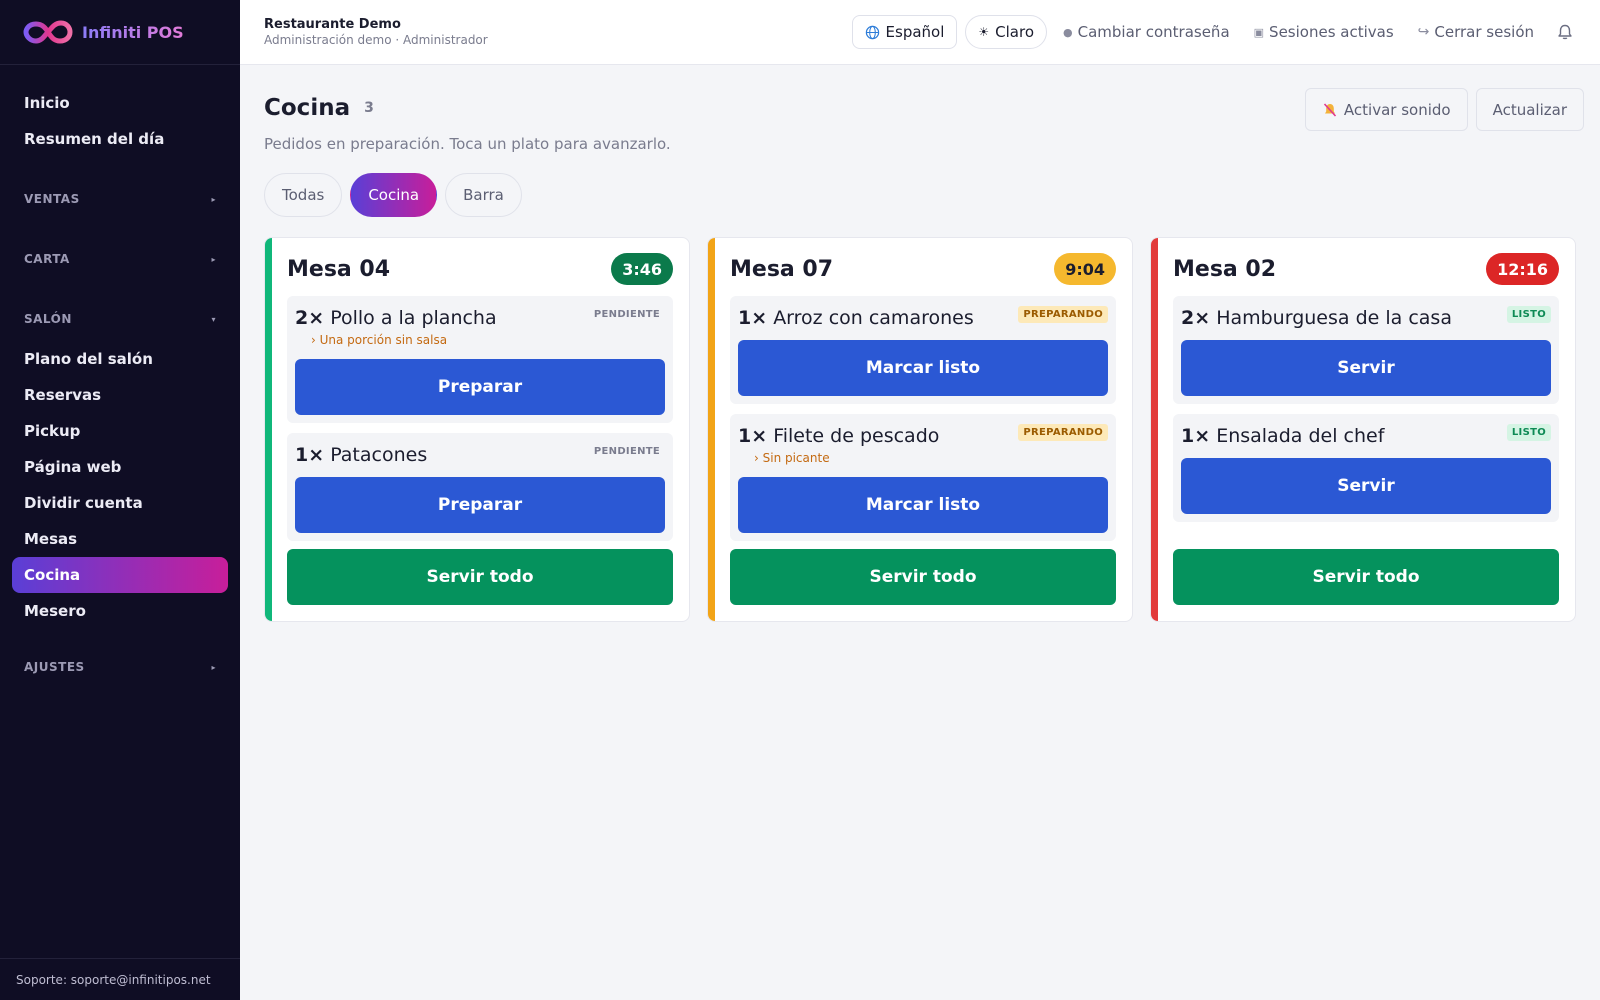 The width and height of the screenshot is (1600, 1000). What do you see at coordinates (120, 431) in the screenshot?
I see `sidebar-item-pickup: Pickup` at bounding box center [120, 431].